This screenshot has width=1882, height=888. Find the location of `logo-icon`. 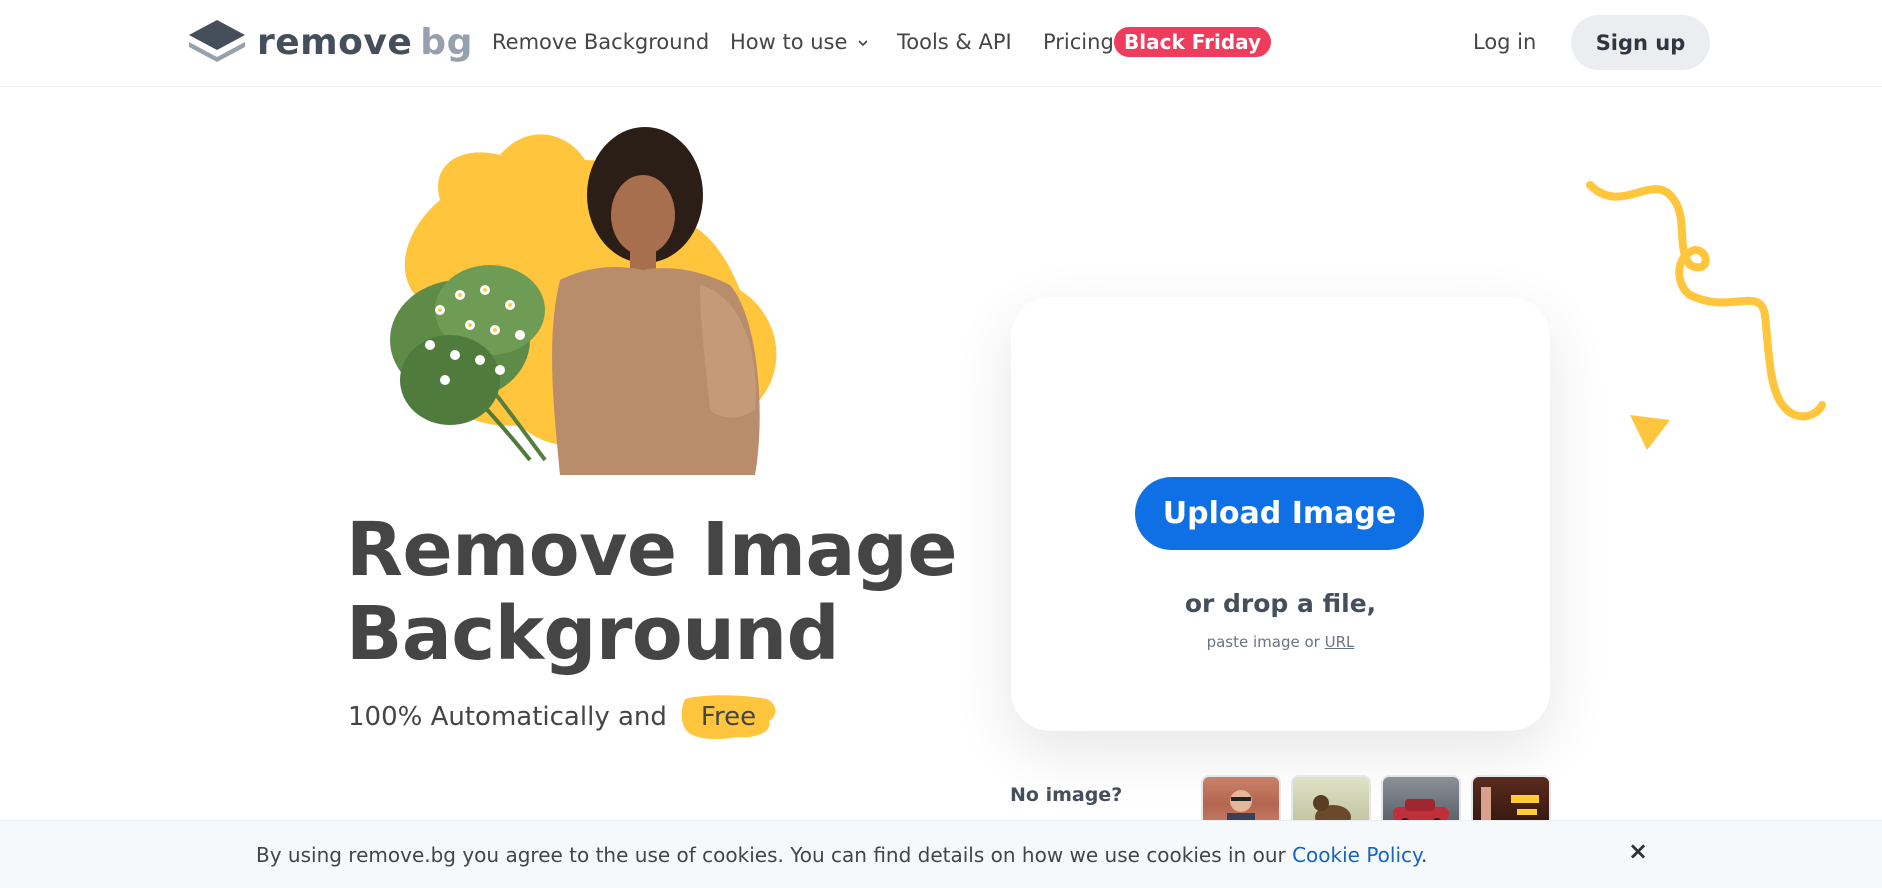

logo-icon is located at coordinates (217, 41).